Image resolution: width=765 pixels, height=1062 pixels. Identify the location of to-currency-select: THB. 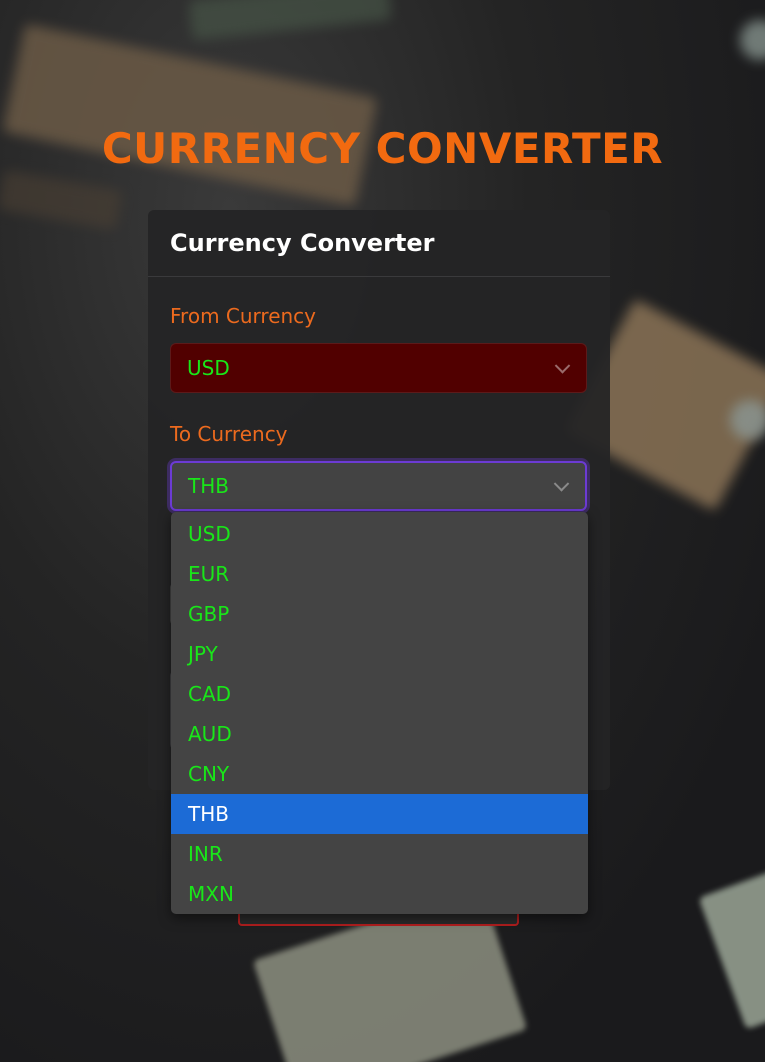
(378, 486).